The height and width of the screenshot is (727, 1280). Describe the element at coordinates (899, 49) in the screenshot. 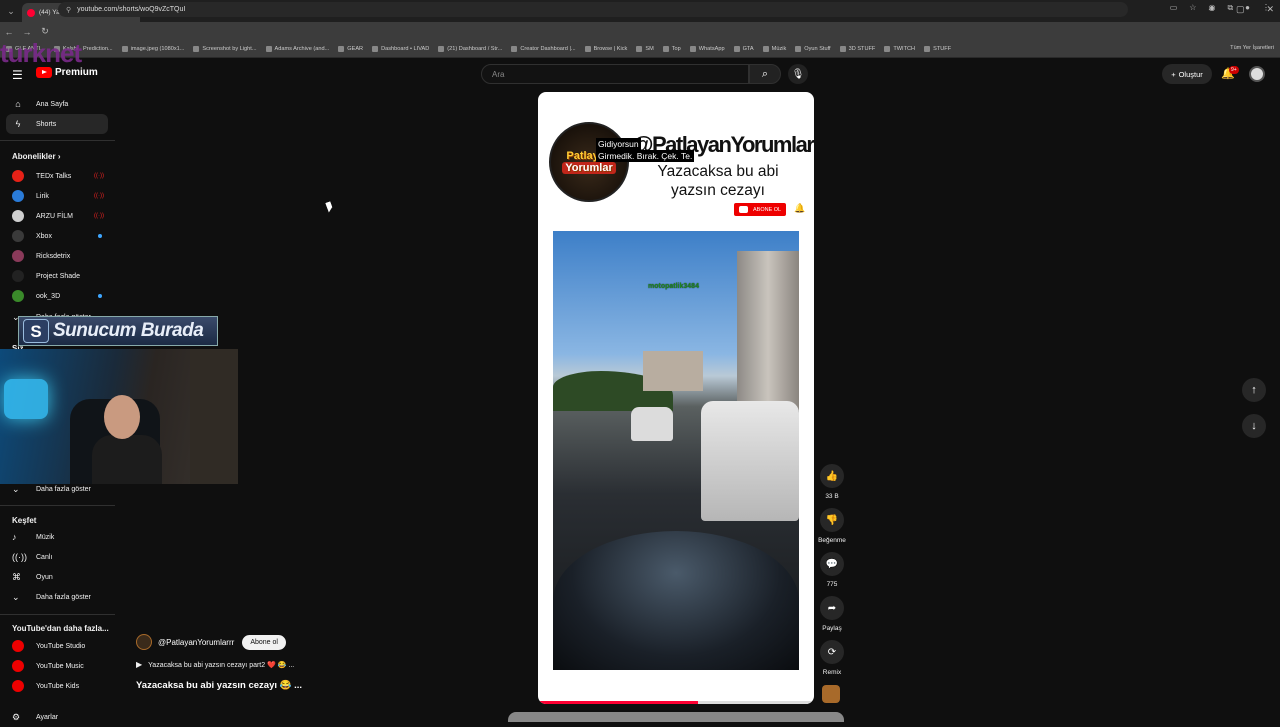

I see `bookmark-item: TWITCH` at that location.